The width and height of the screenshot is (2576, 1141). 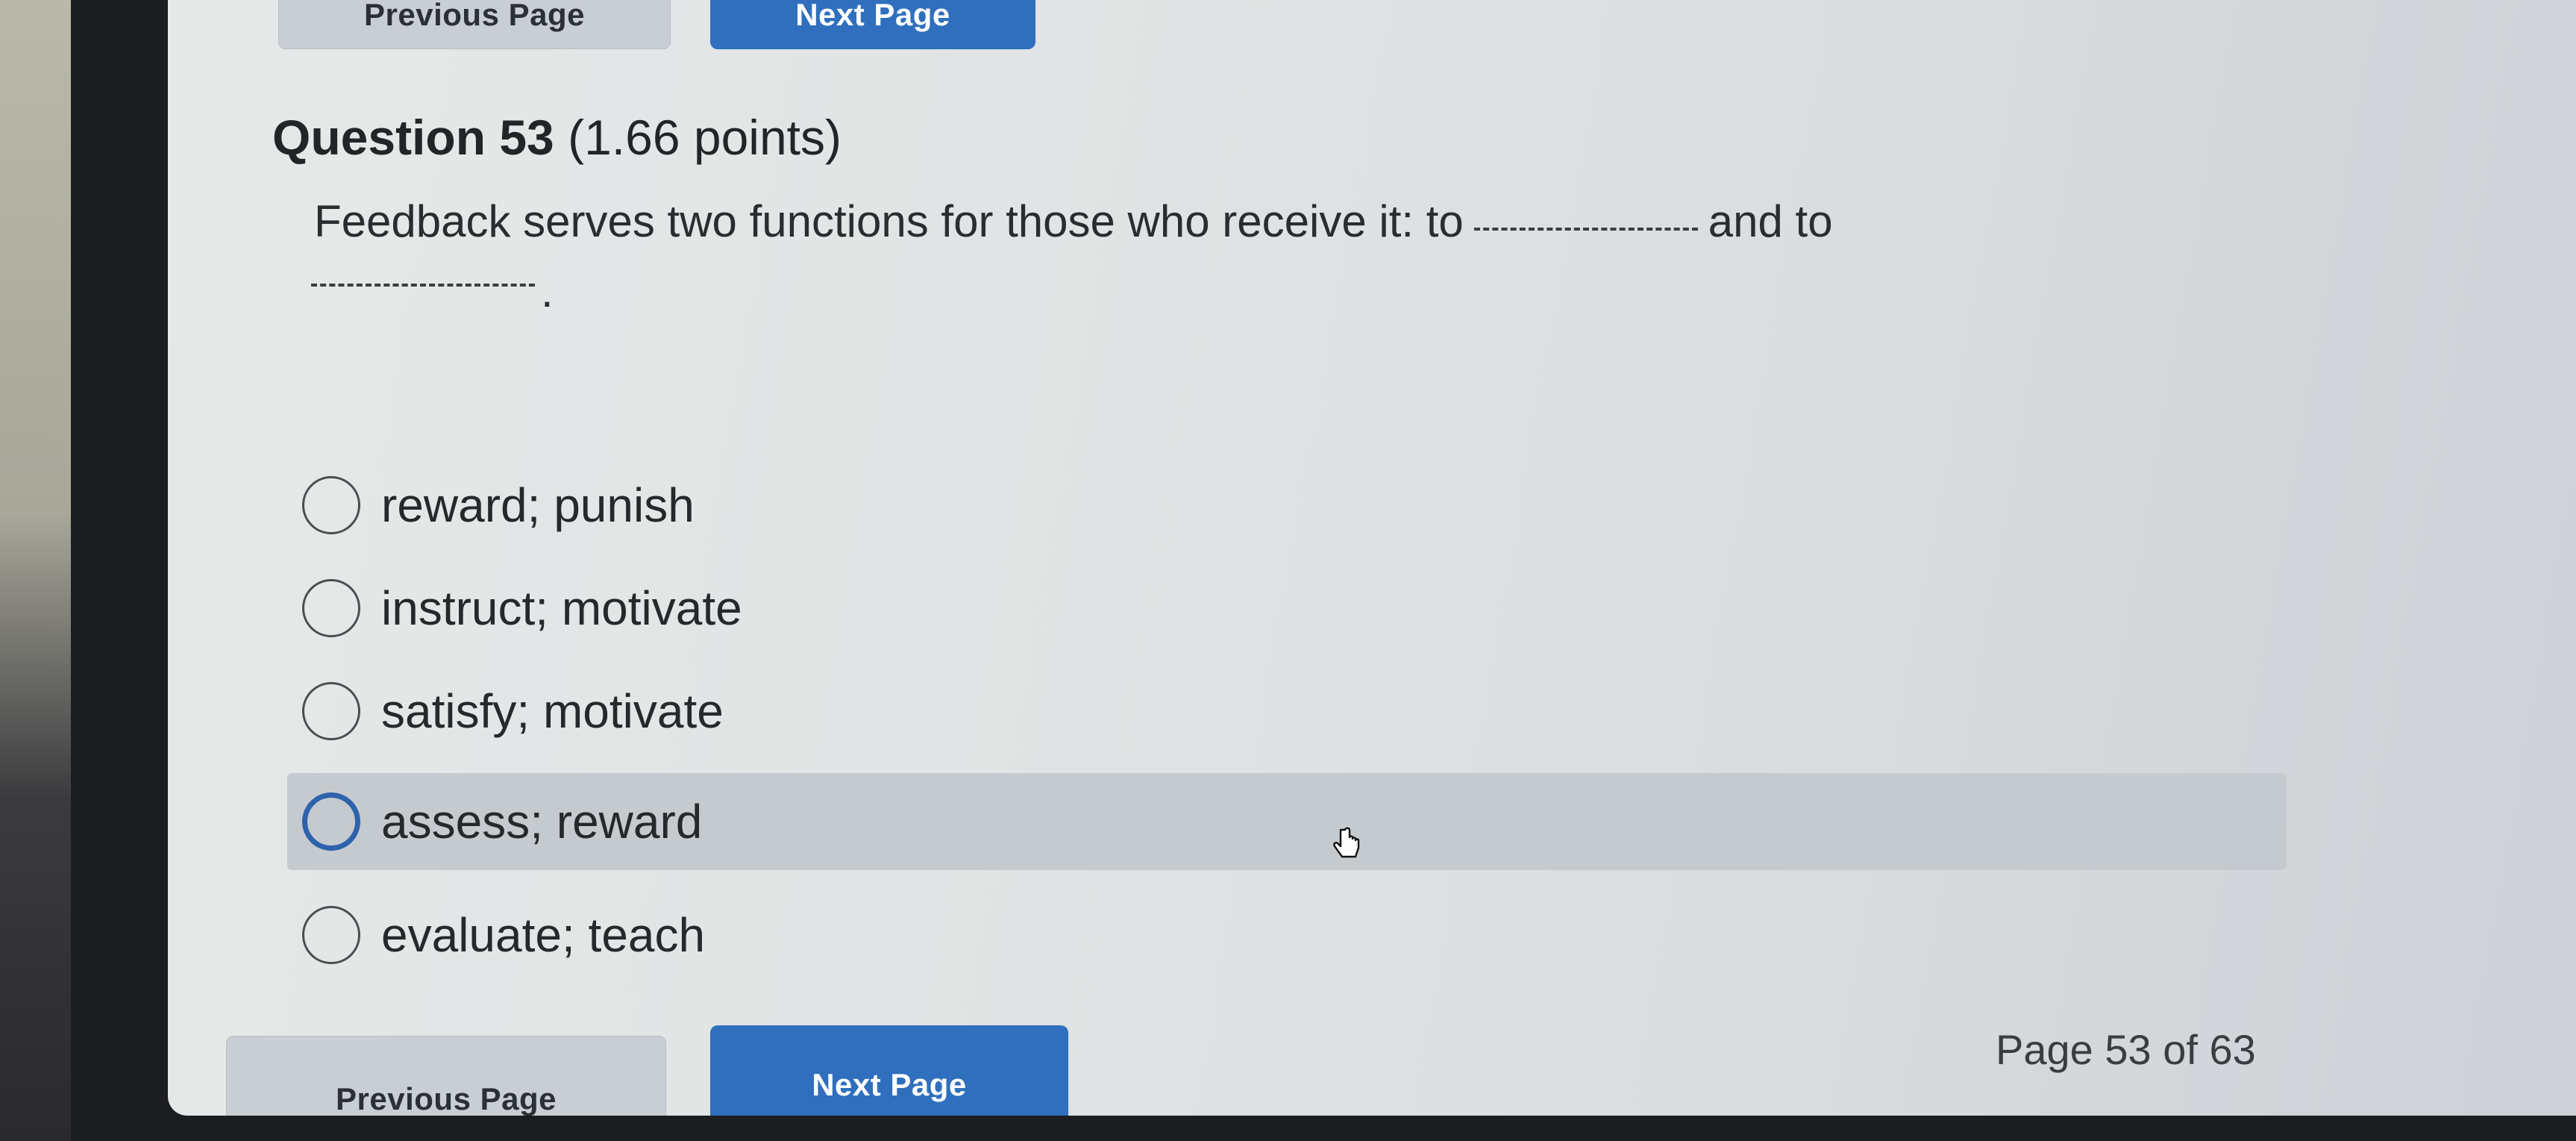 What do you see at coordinates (474, 25) in the screenshot?
I see `previous-page-button-top: Previous Page` at bounding box center [474, 25].